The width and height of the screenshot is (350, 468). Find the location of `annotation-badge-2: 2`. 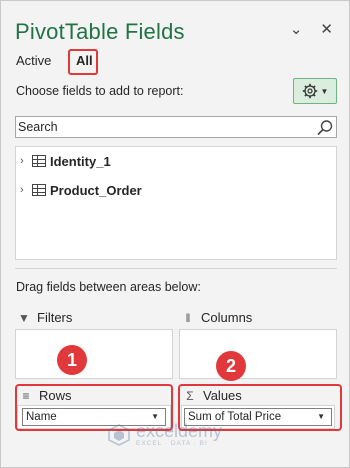

annotation-badge-2: 2 is located at coordinates (231, 366).